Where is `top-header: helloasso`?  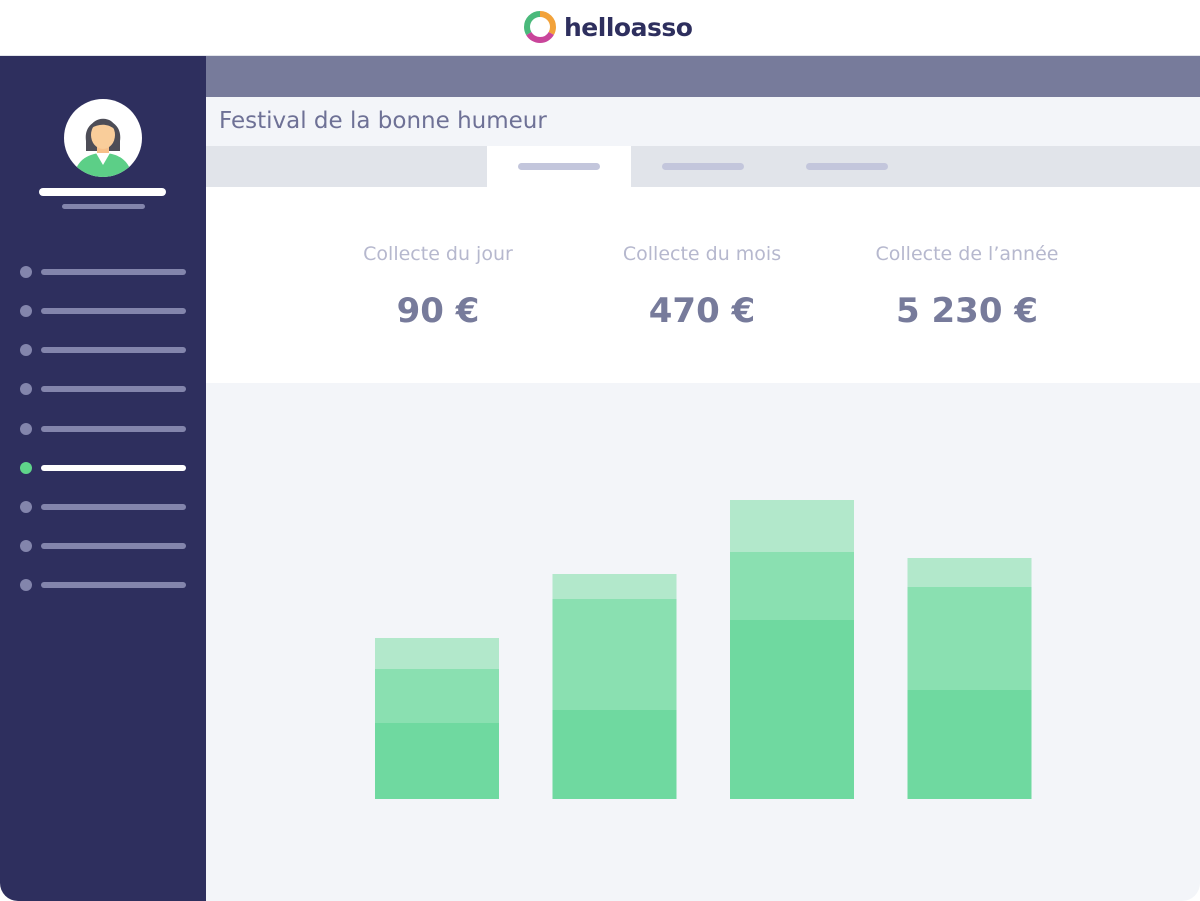 top-header: helloasso is located at coordinates (600, 28).